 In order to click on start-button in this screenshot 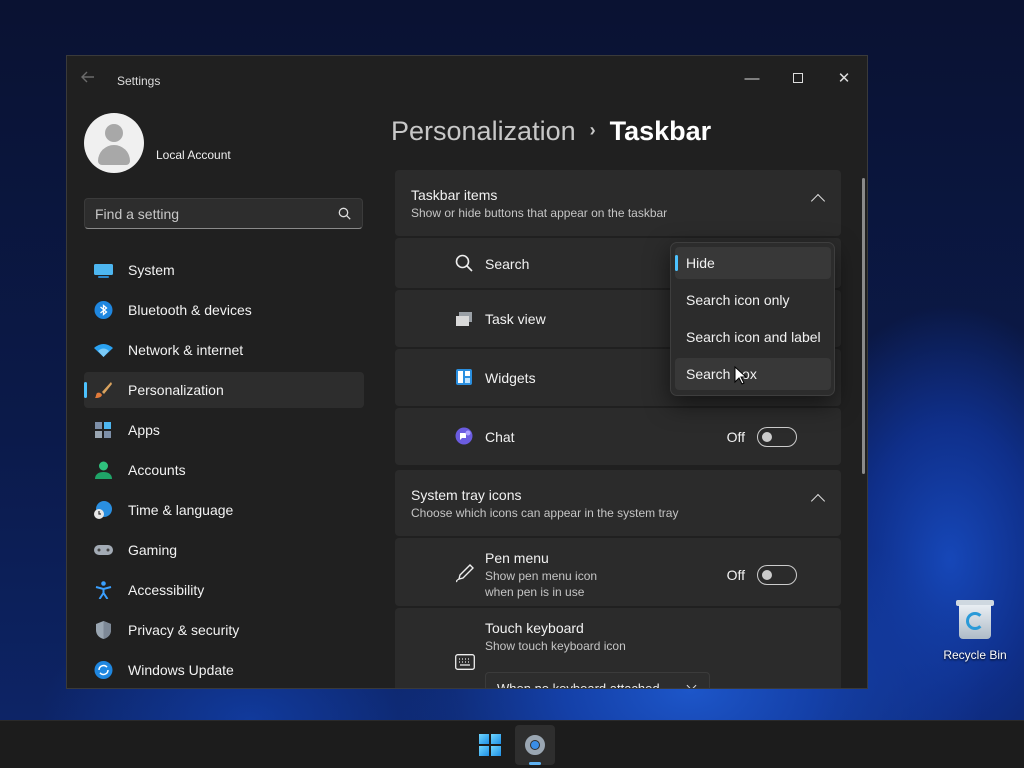, I will do `click(490, 745)`.